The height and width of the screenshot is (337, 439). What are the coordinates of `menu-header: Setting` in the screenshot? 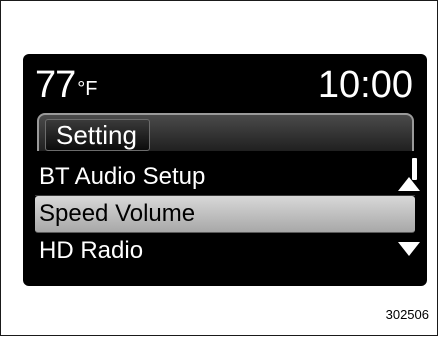 It's located at (225, 132).